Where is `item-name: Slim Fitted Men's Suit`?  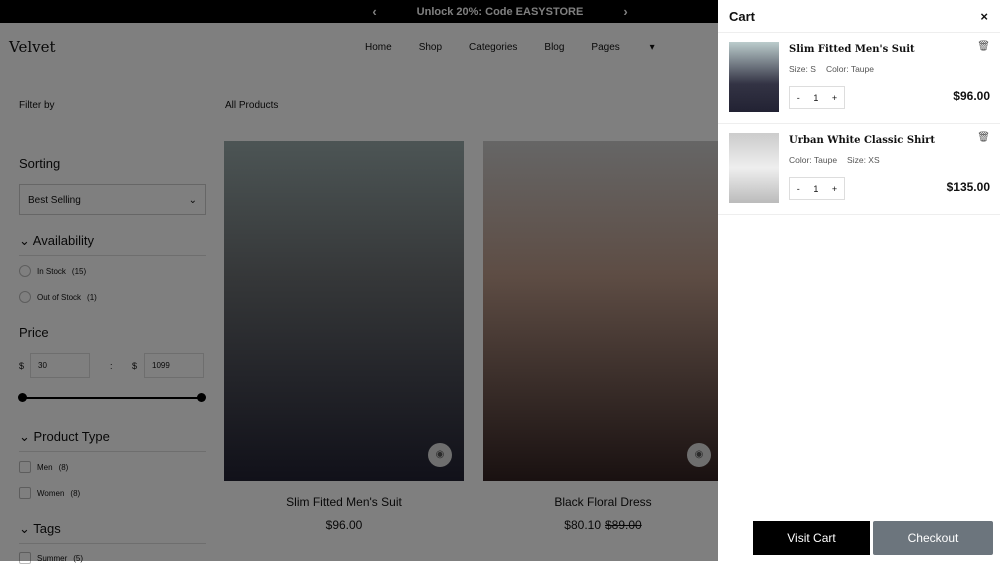
item-name: Slim Fitted Men's Suit is located at coordinates (852, 49).